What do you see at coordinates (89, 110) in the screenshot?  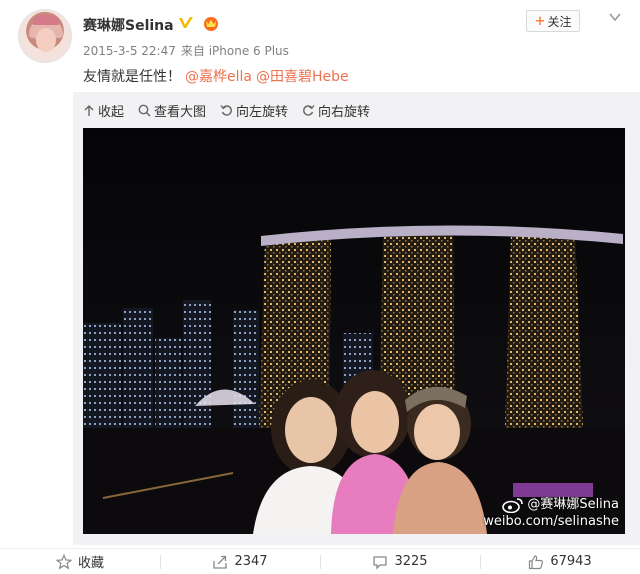 I see `collapse-arrow-icon` at bounding box center [89, 110].